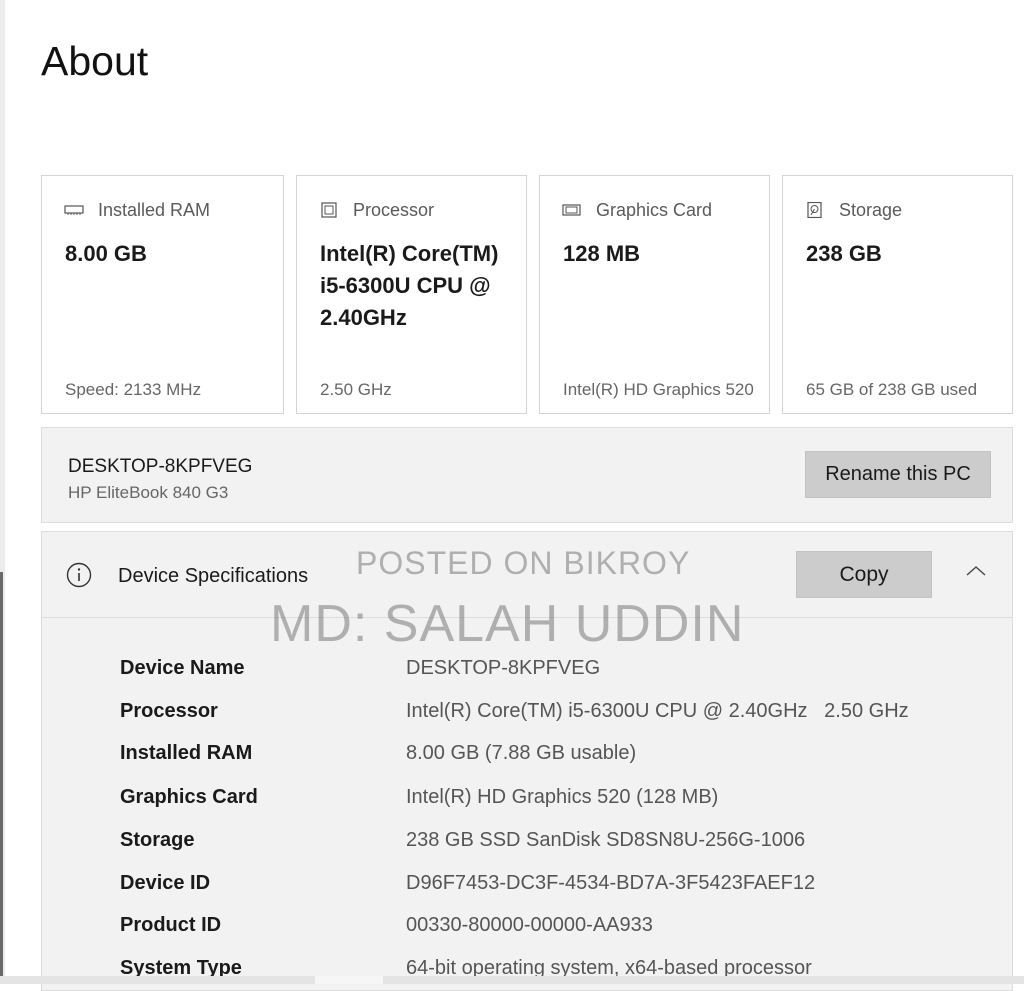  Describe the element at coordinates (503, 668) in the screenshot. I see `spec-value: DESKTOP-8KPFVEG` at that location.